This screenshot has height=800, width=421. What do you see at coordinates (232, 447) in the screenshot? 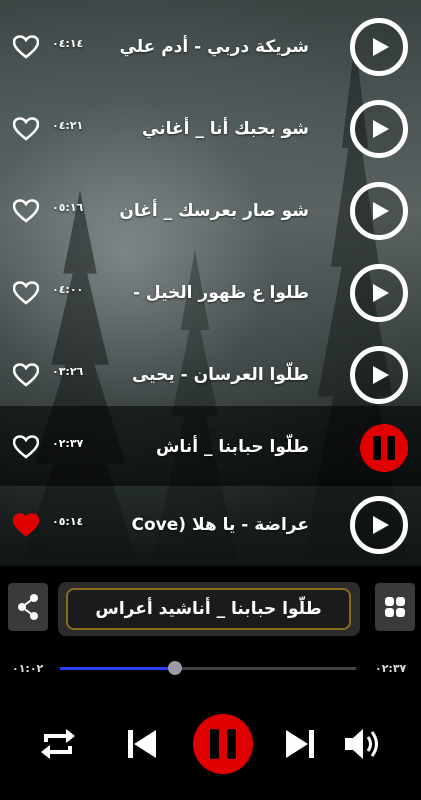
I see `track-title: طلّوا حبابنا _ أناش` at bounding box center [232, 447].